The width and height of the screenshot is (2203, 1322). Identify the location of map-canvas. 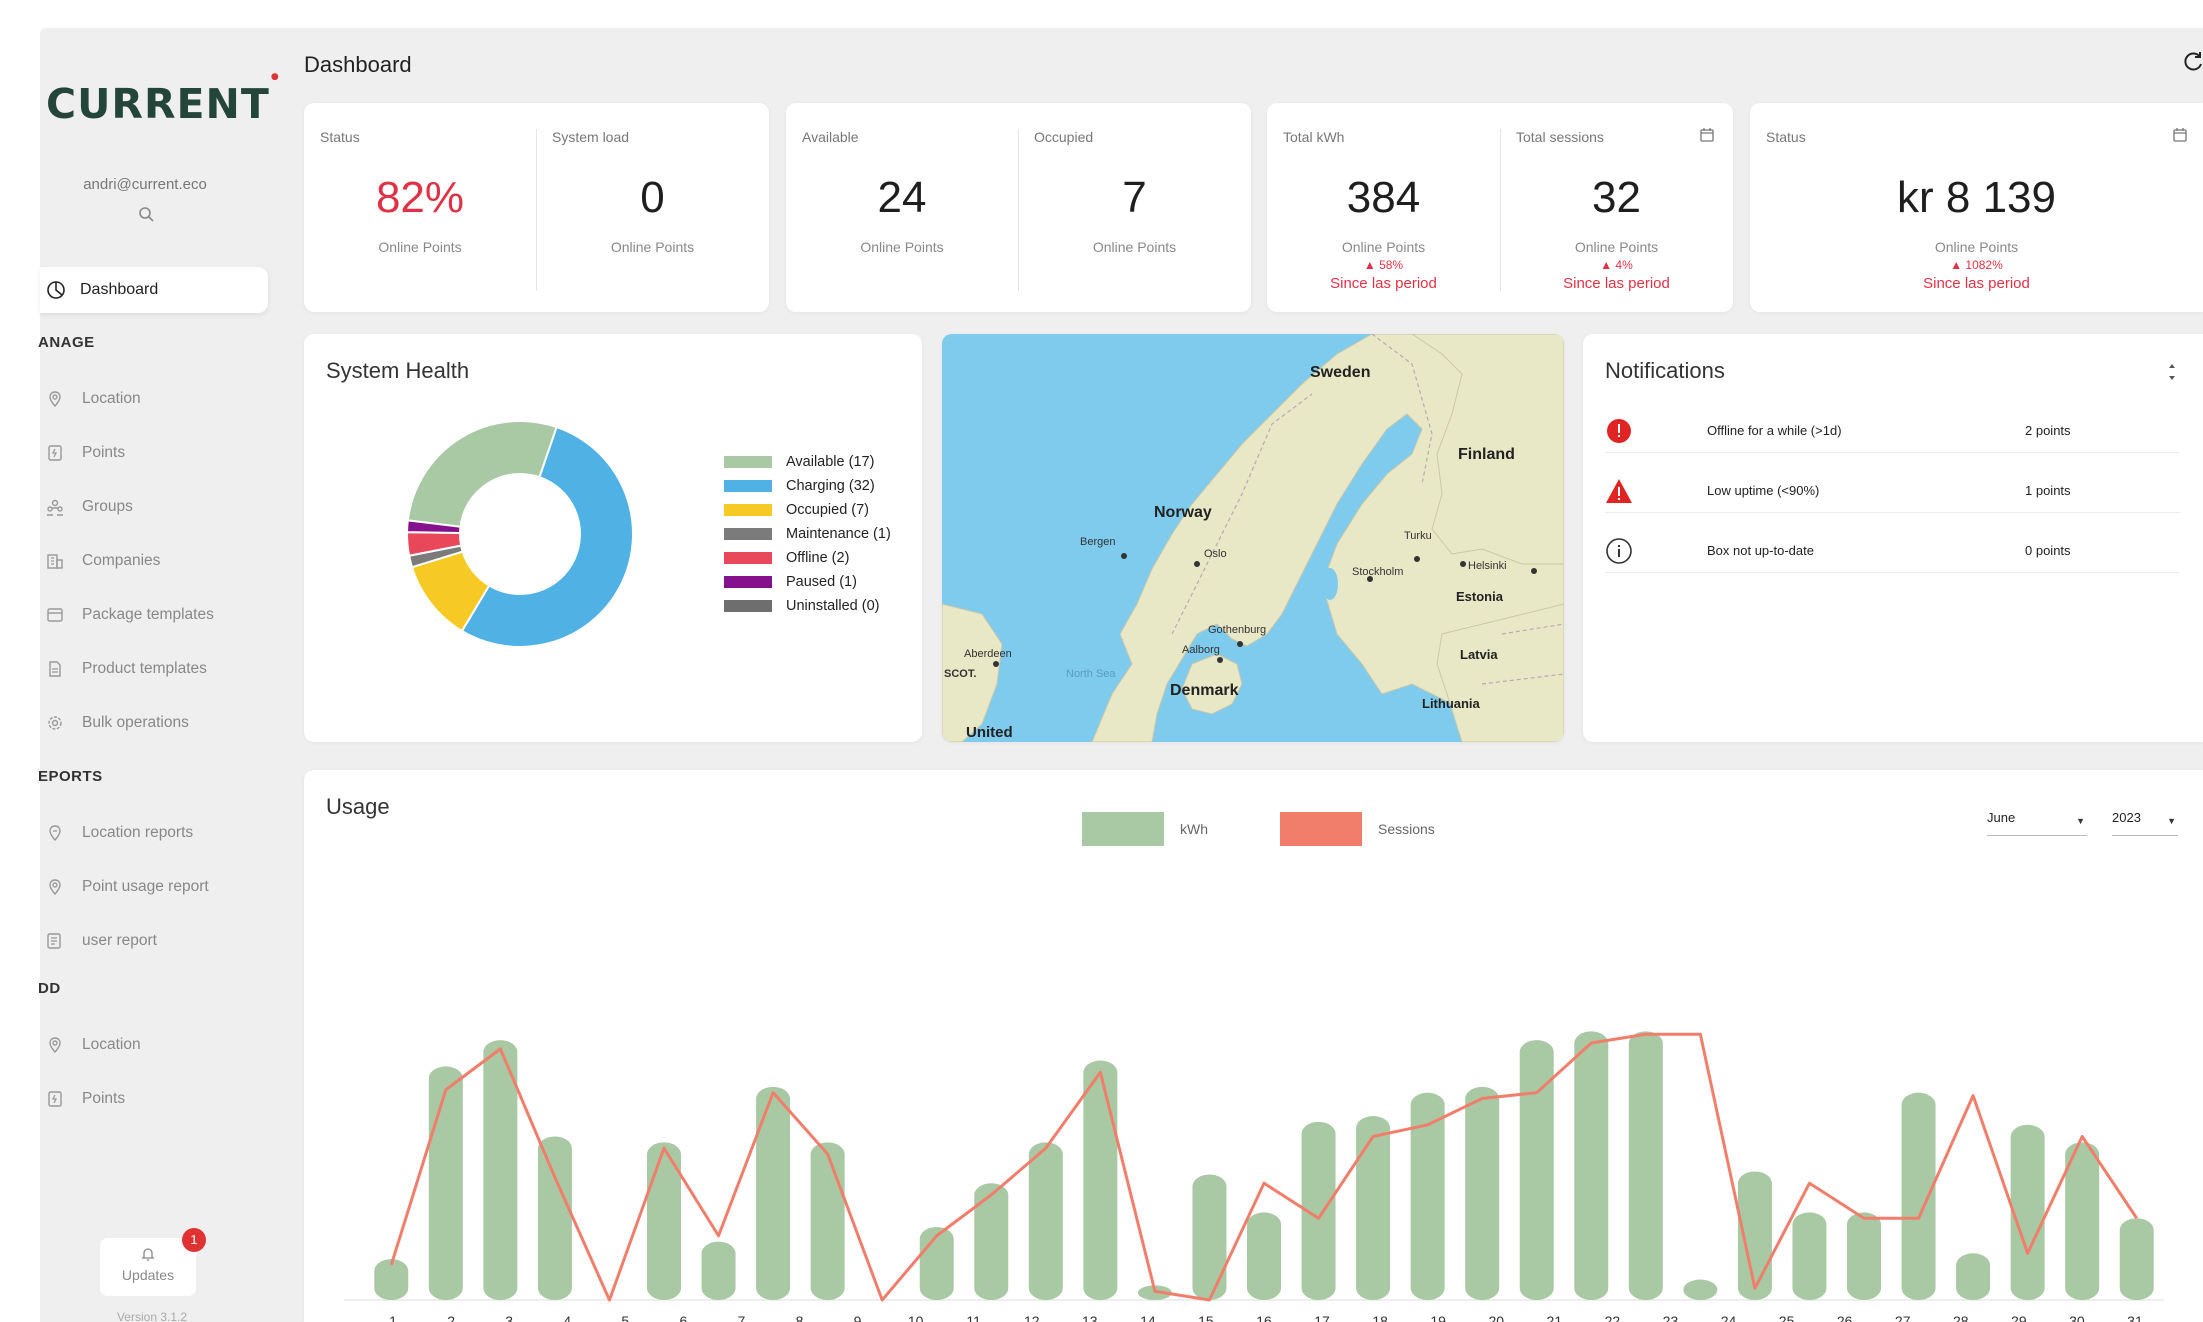
(1253, 538).